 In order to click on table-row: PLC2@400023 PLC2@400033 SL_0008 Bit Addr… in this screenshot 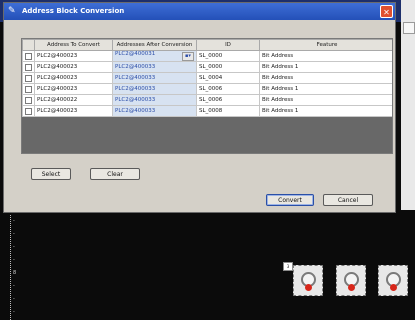, I will do `click(207, 111)`.